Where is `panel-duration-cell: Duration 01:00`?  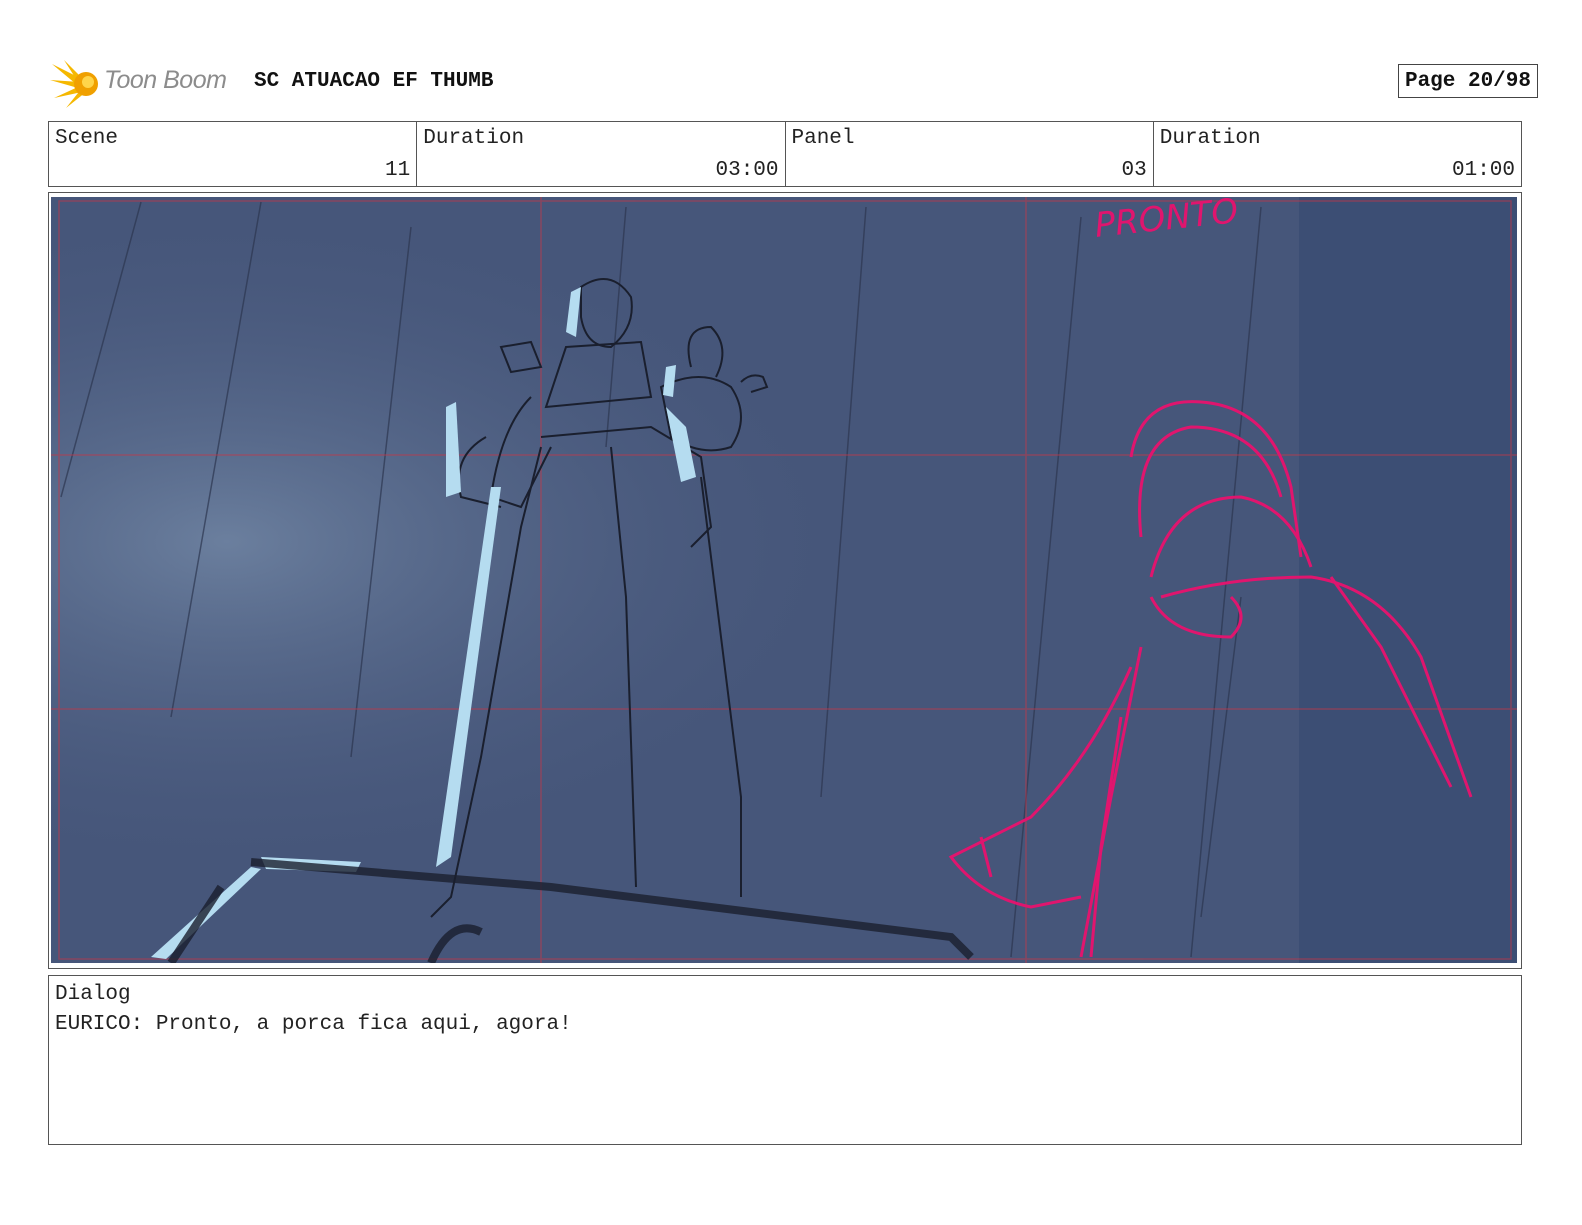 panel-duration-cell: Duration 01:00 is located at coordinates (1337, 154).